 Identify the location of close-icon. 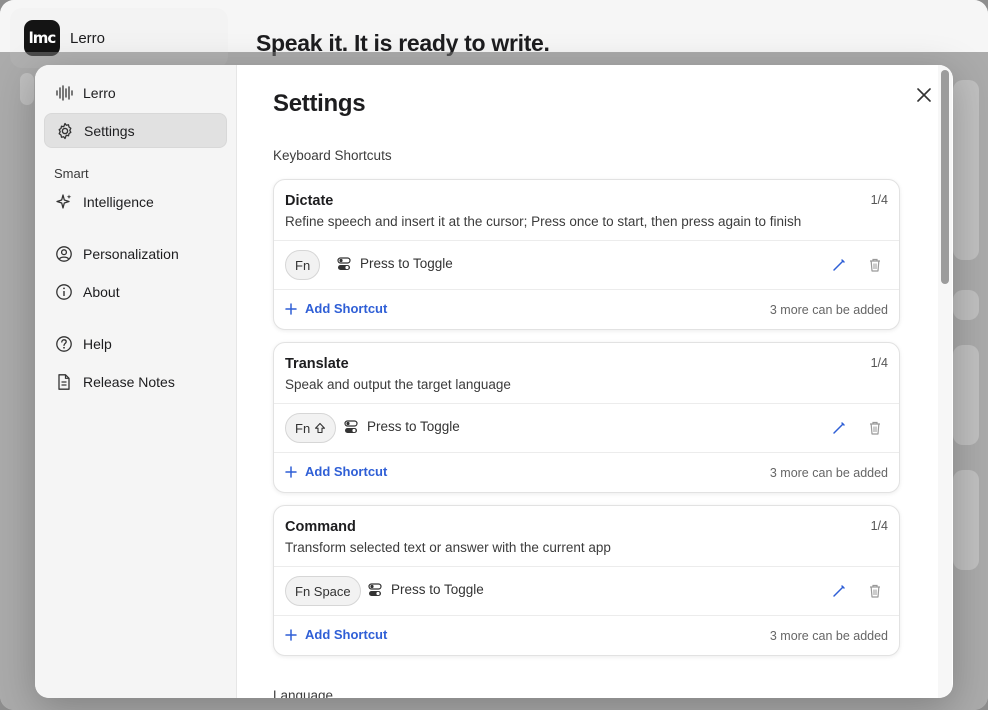
(924, 95).